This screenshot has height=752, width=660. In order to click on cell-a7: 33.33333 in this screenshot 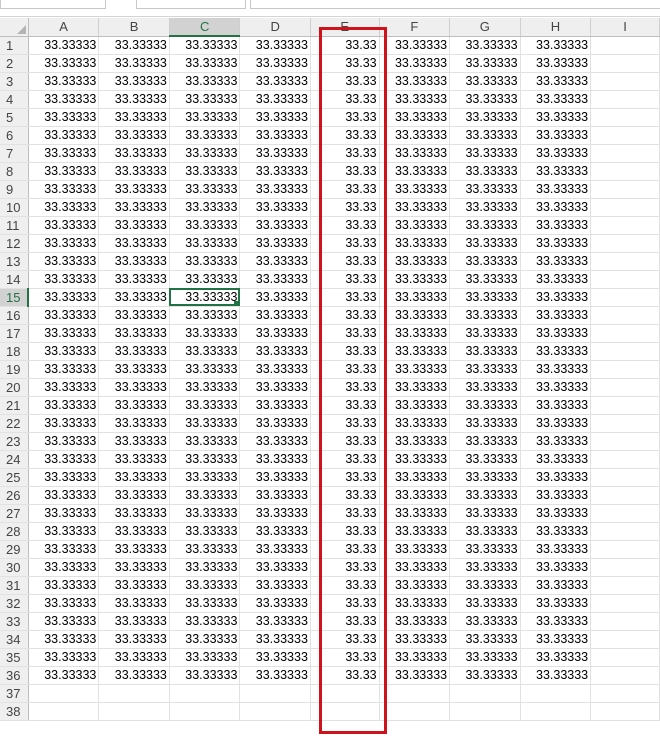, I will do `click(64, 153)`.